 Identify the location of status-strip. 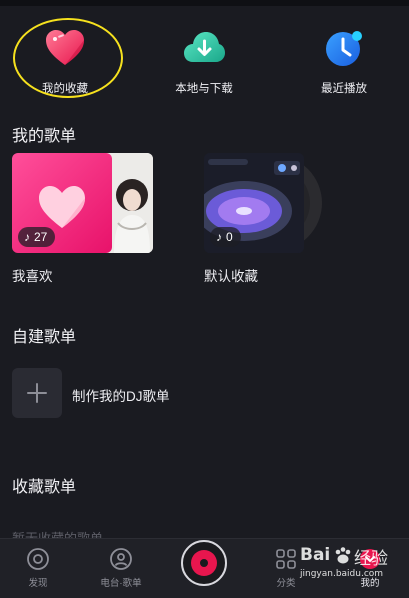
(204, 3).